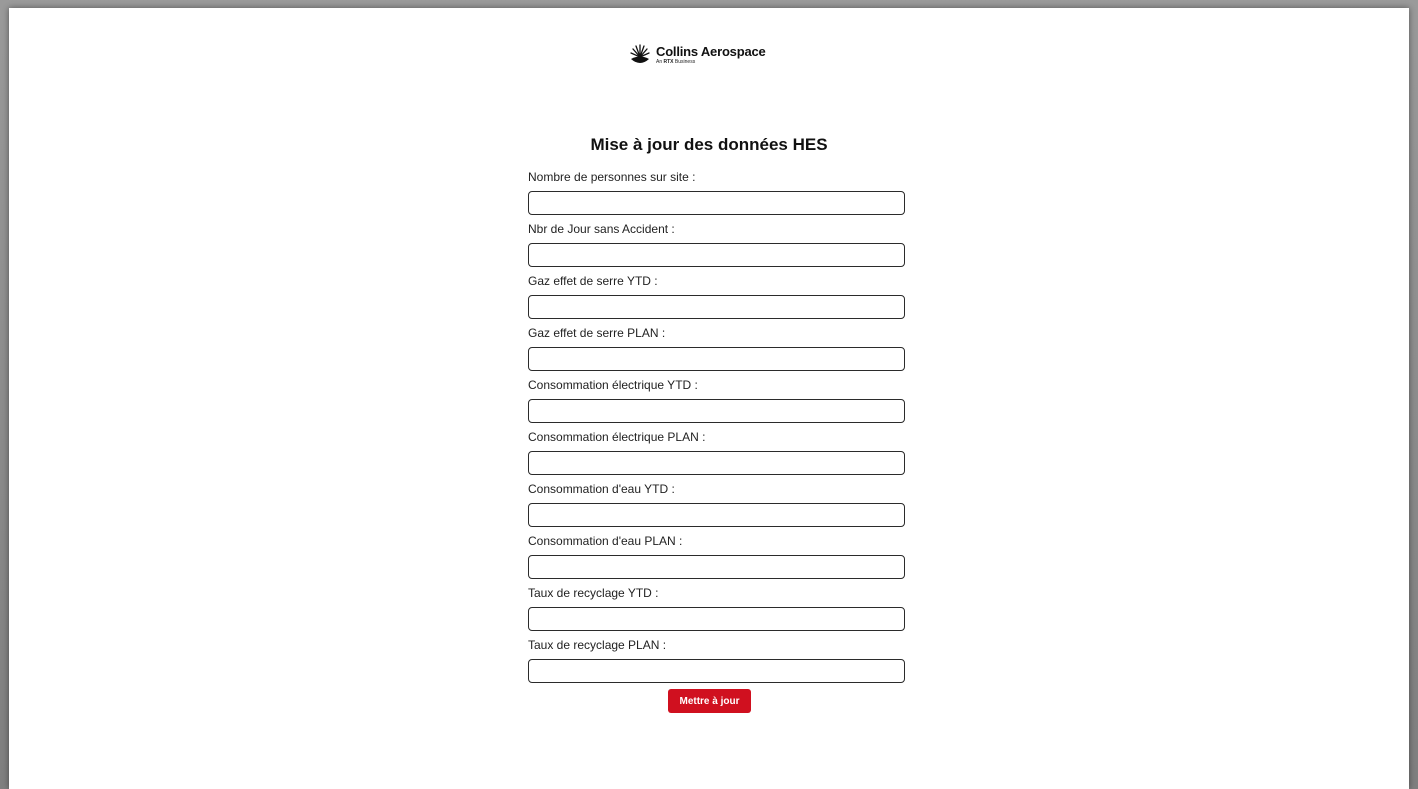  What do you see at coordinates (613, 385) in the screenshot?
I see `field-label: Consommation électrique YTD :` at bounding box center [613, 385].